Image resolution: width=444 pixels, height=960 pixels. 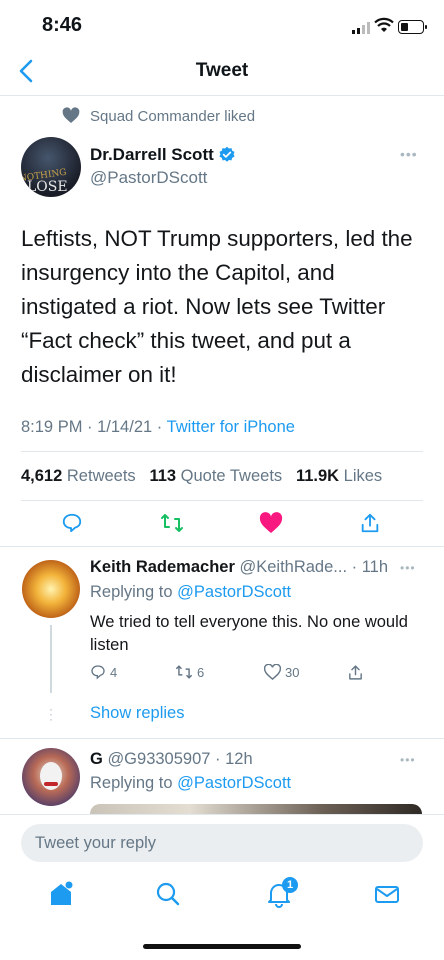 I want to click on tweet-source: Twitter for iPhone, so click(x=231, y=427).